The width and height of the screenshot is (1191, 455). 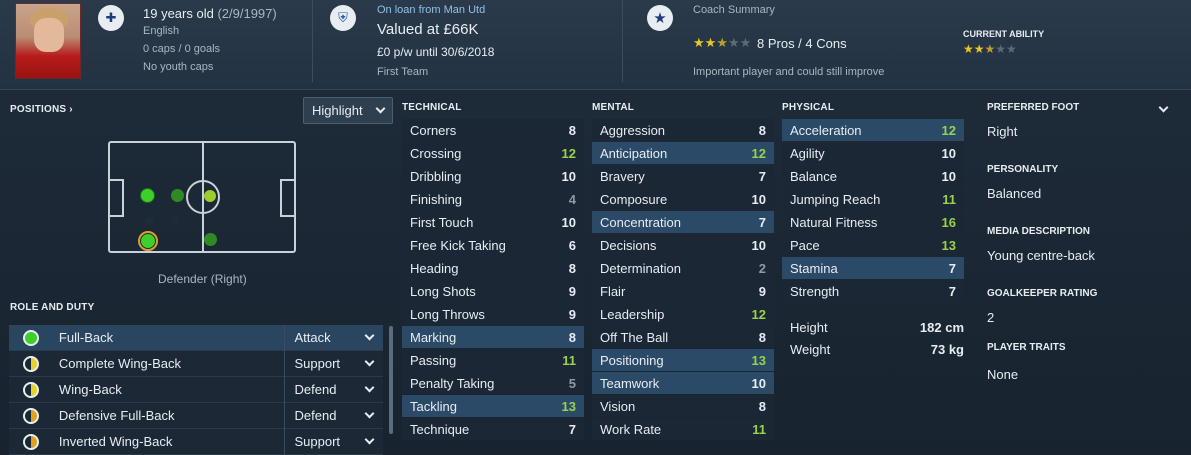 What do you see at coordinates (210, 196) in the screenshot?
I see `position-dot-accomplished` at bounding box center [210, 196].